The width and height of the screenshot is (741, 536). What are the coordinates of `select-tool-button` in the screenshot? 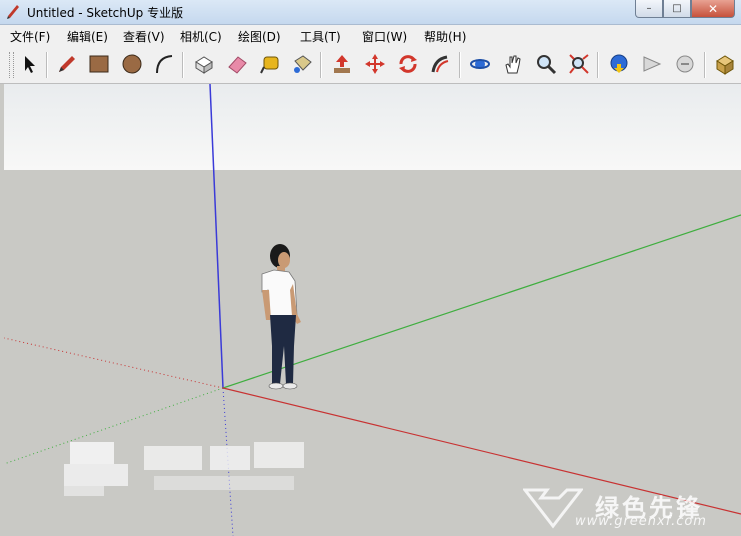 It's located at (29, 64).